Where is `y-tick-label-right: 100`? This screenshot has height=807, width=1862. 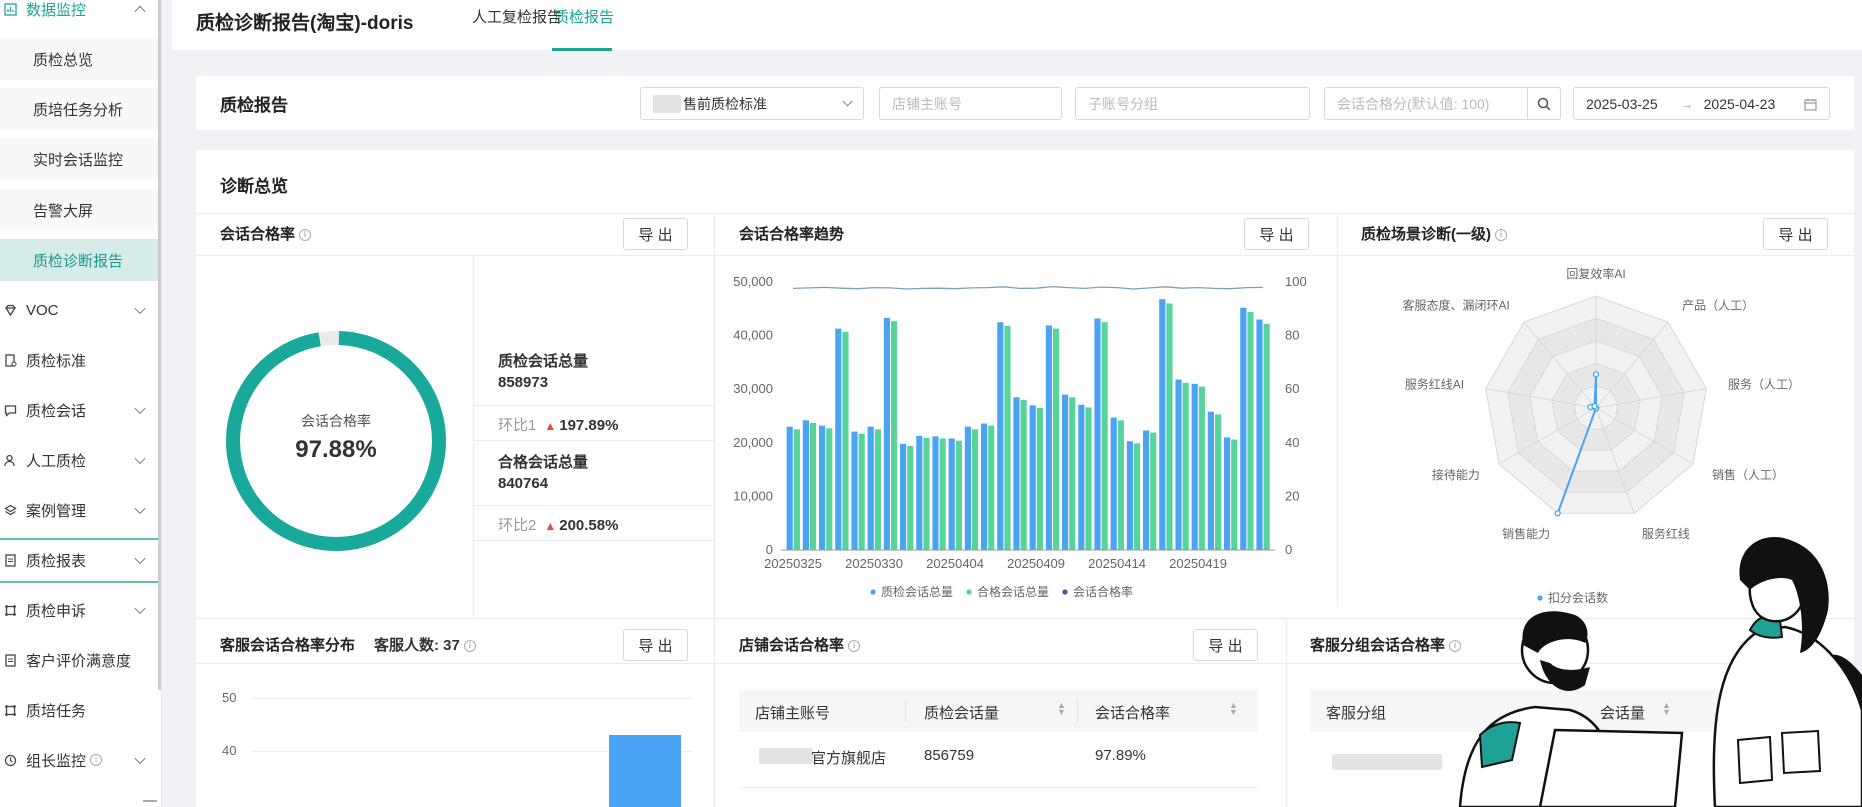
y-tick-label-right: 100 is located at coordinates (1296, 281).